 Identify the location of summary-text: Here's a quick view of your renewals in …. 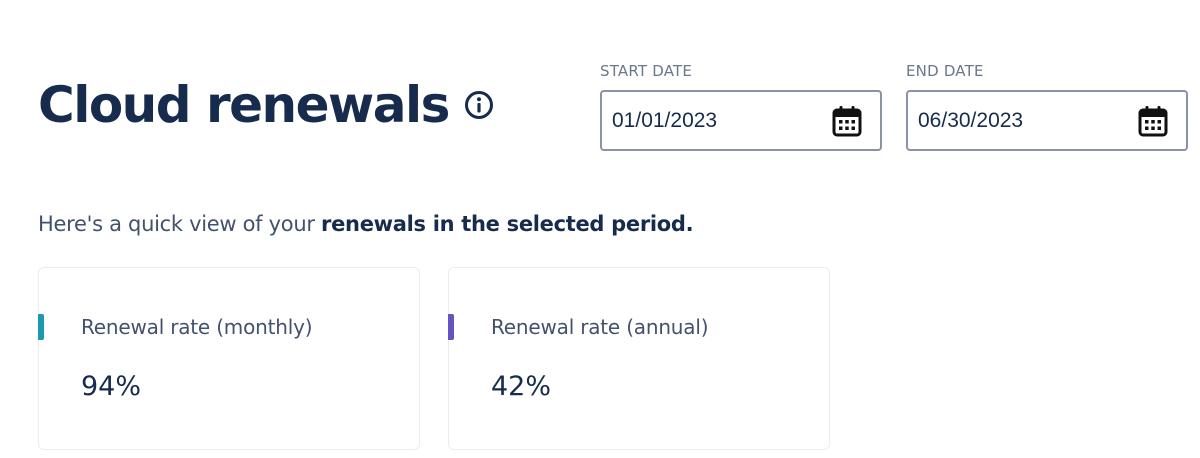
(366, 224).